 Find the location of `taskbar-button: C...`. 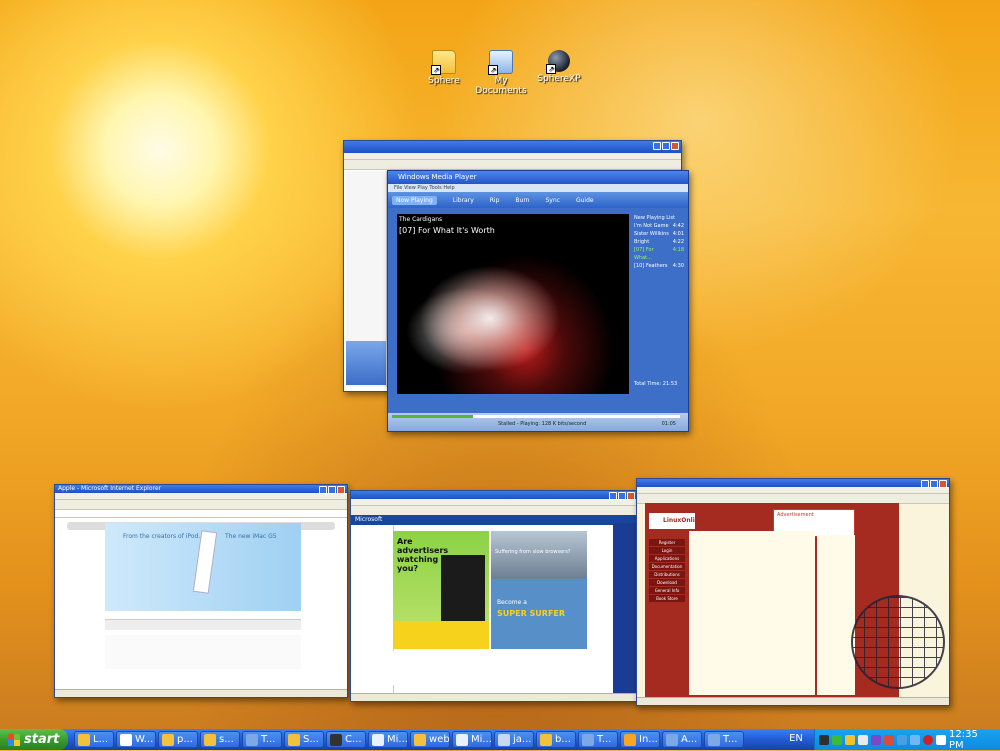

taskbar-button: C... is located at coordinates (346, 739).